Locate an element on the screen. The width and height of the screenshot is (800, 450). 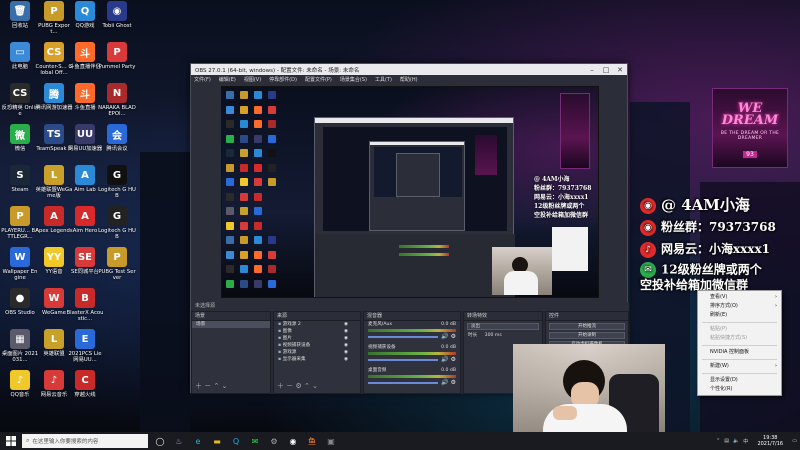
wechat-taskbar-icon: ✉ is located at coordinates (255, 441).